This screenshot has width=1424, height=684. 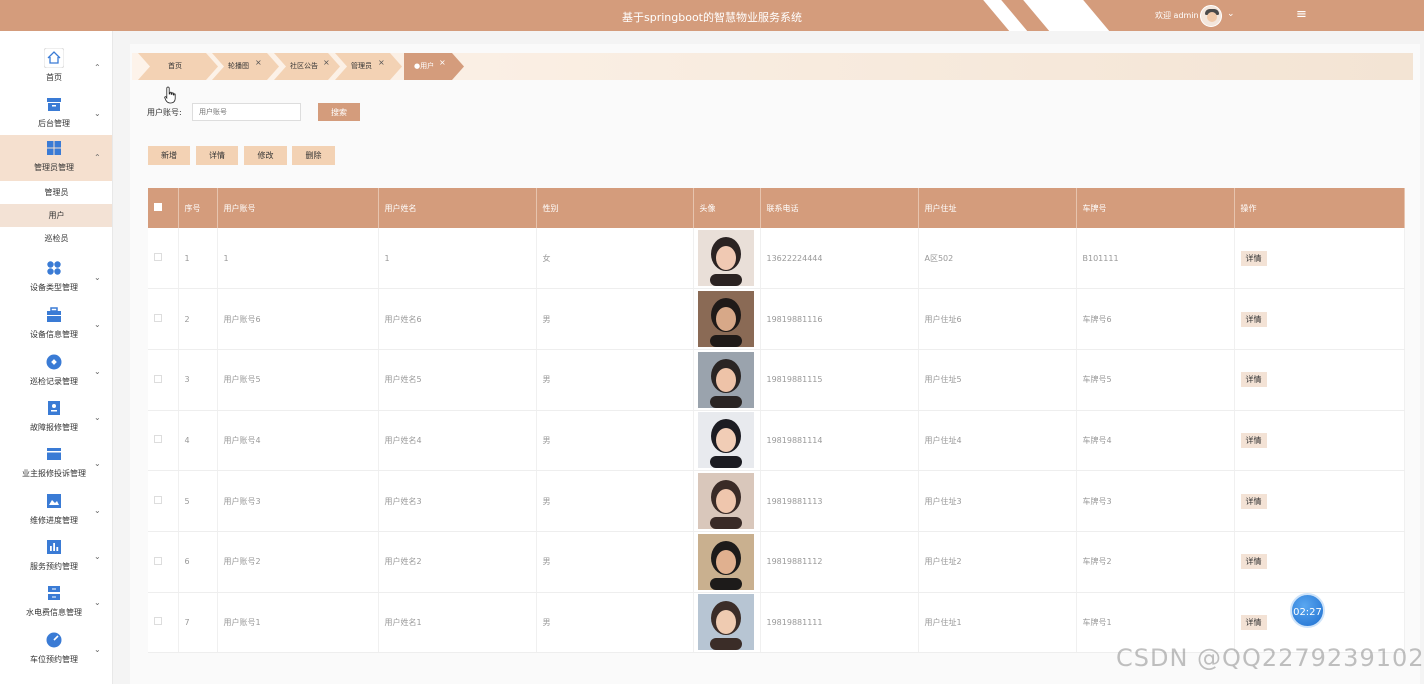 I want to click on cell-phone: 19819881114, so click(x=839, y=441).